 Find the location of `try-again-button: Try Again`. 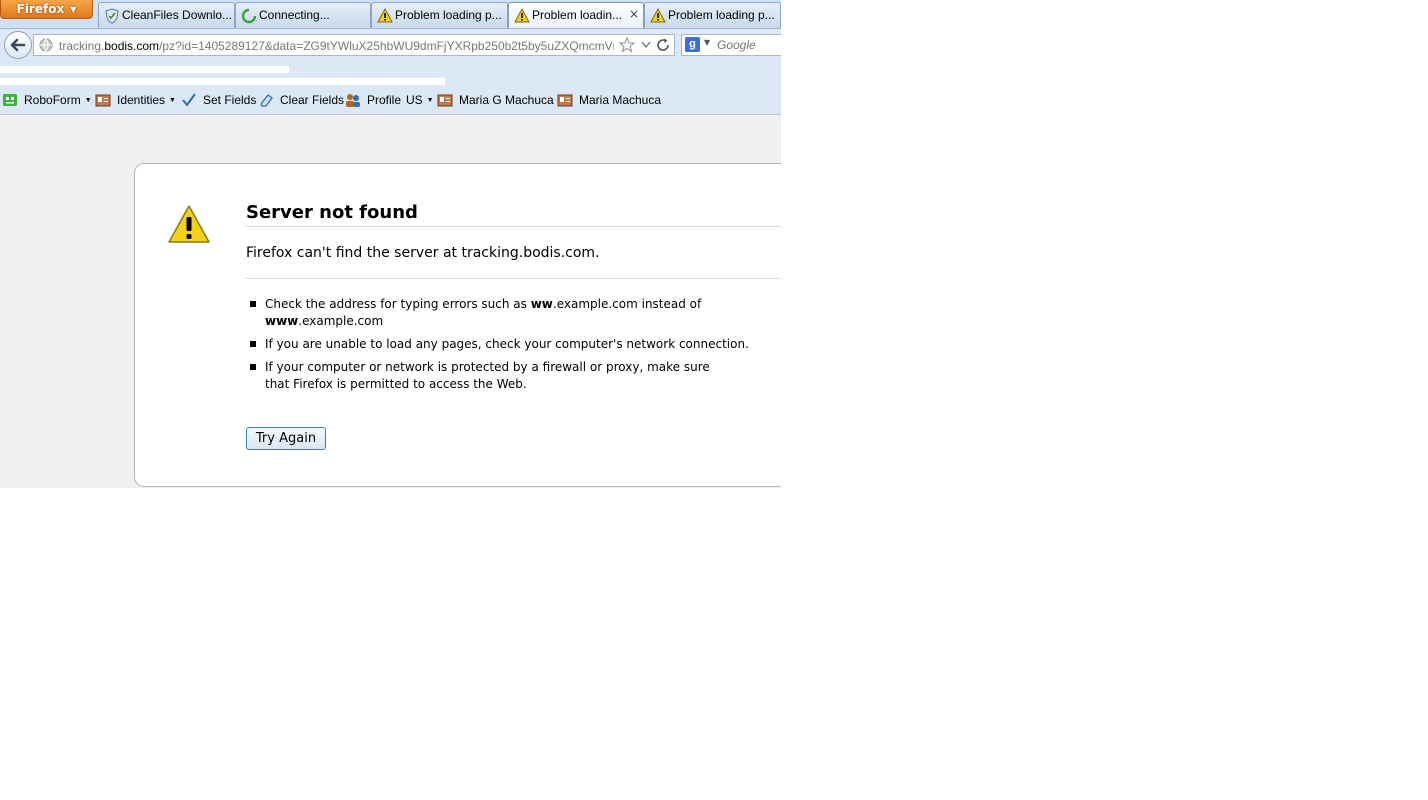

try-again-button: Try Again is located at coordinates (286, 438).